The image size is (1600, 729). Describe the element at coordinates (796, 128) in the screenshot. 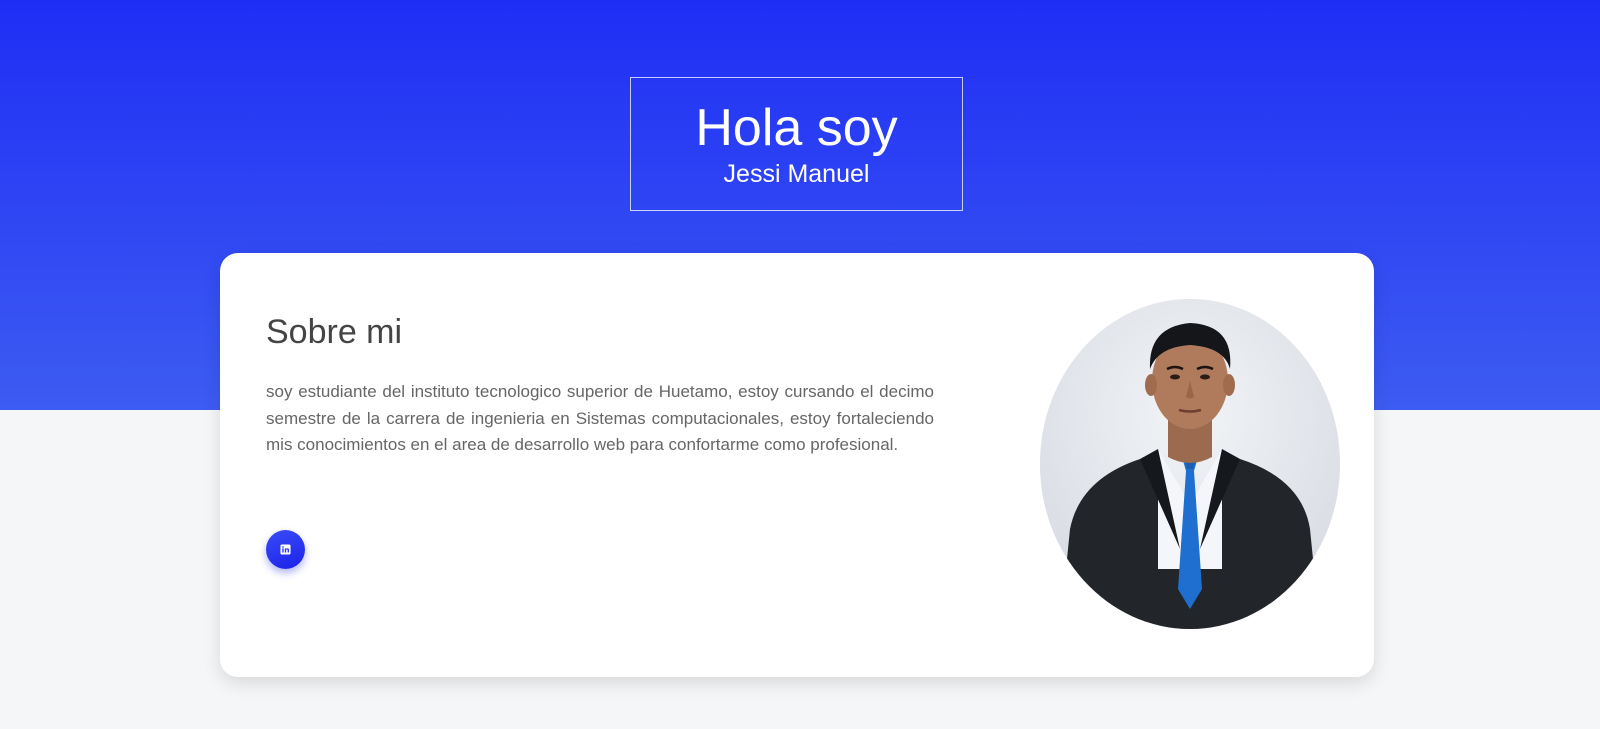

I see `hero-title: Hola soy` at that location.